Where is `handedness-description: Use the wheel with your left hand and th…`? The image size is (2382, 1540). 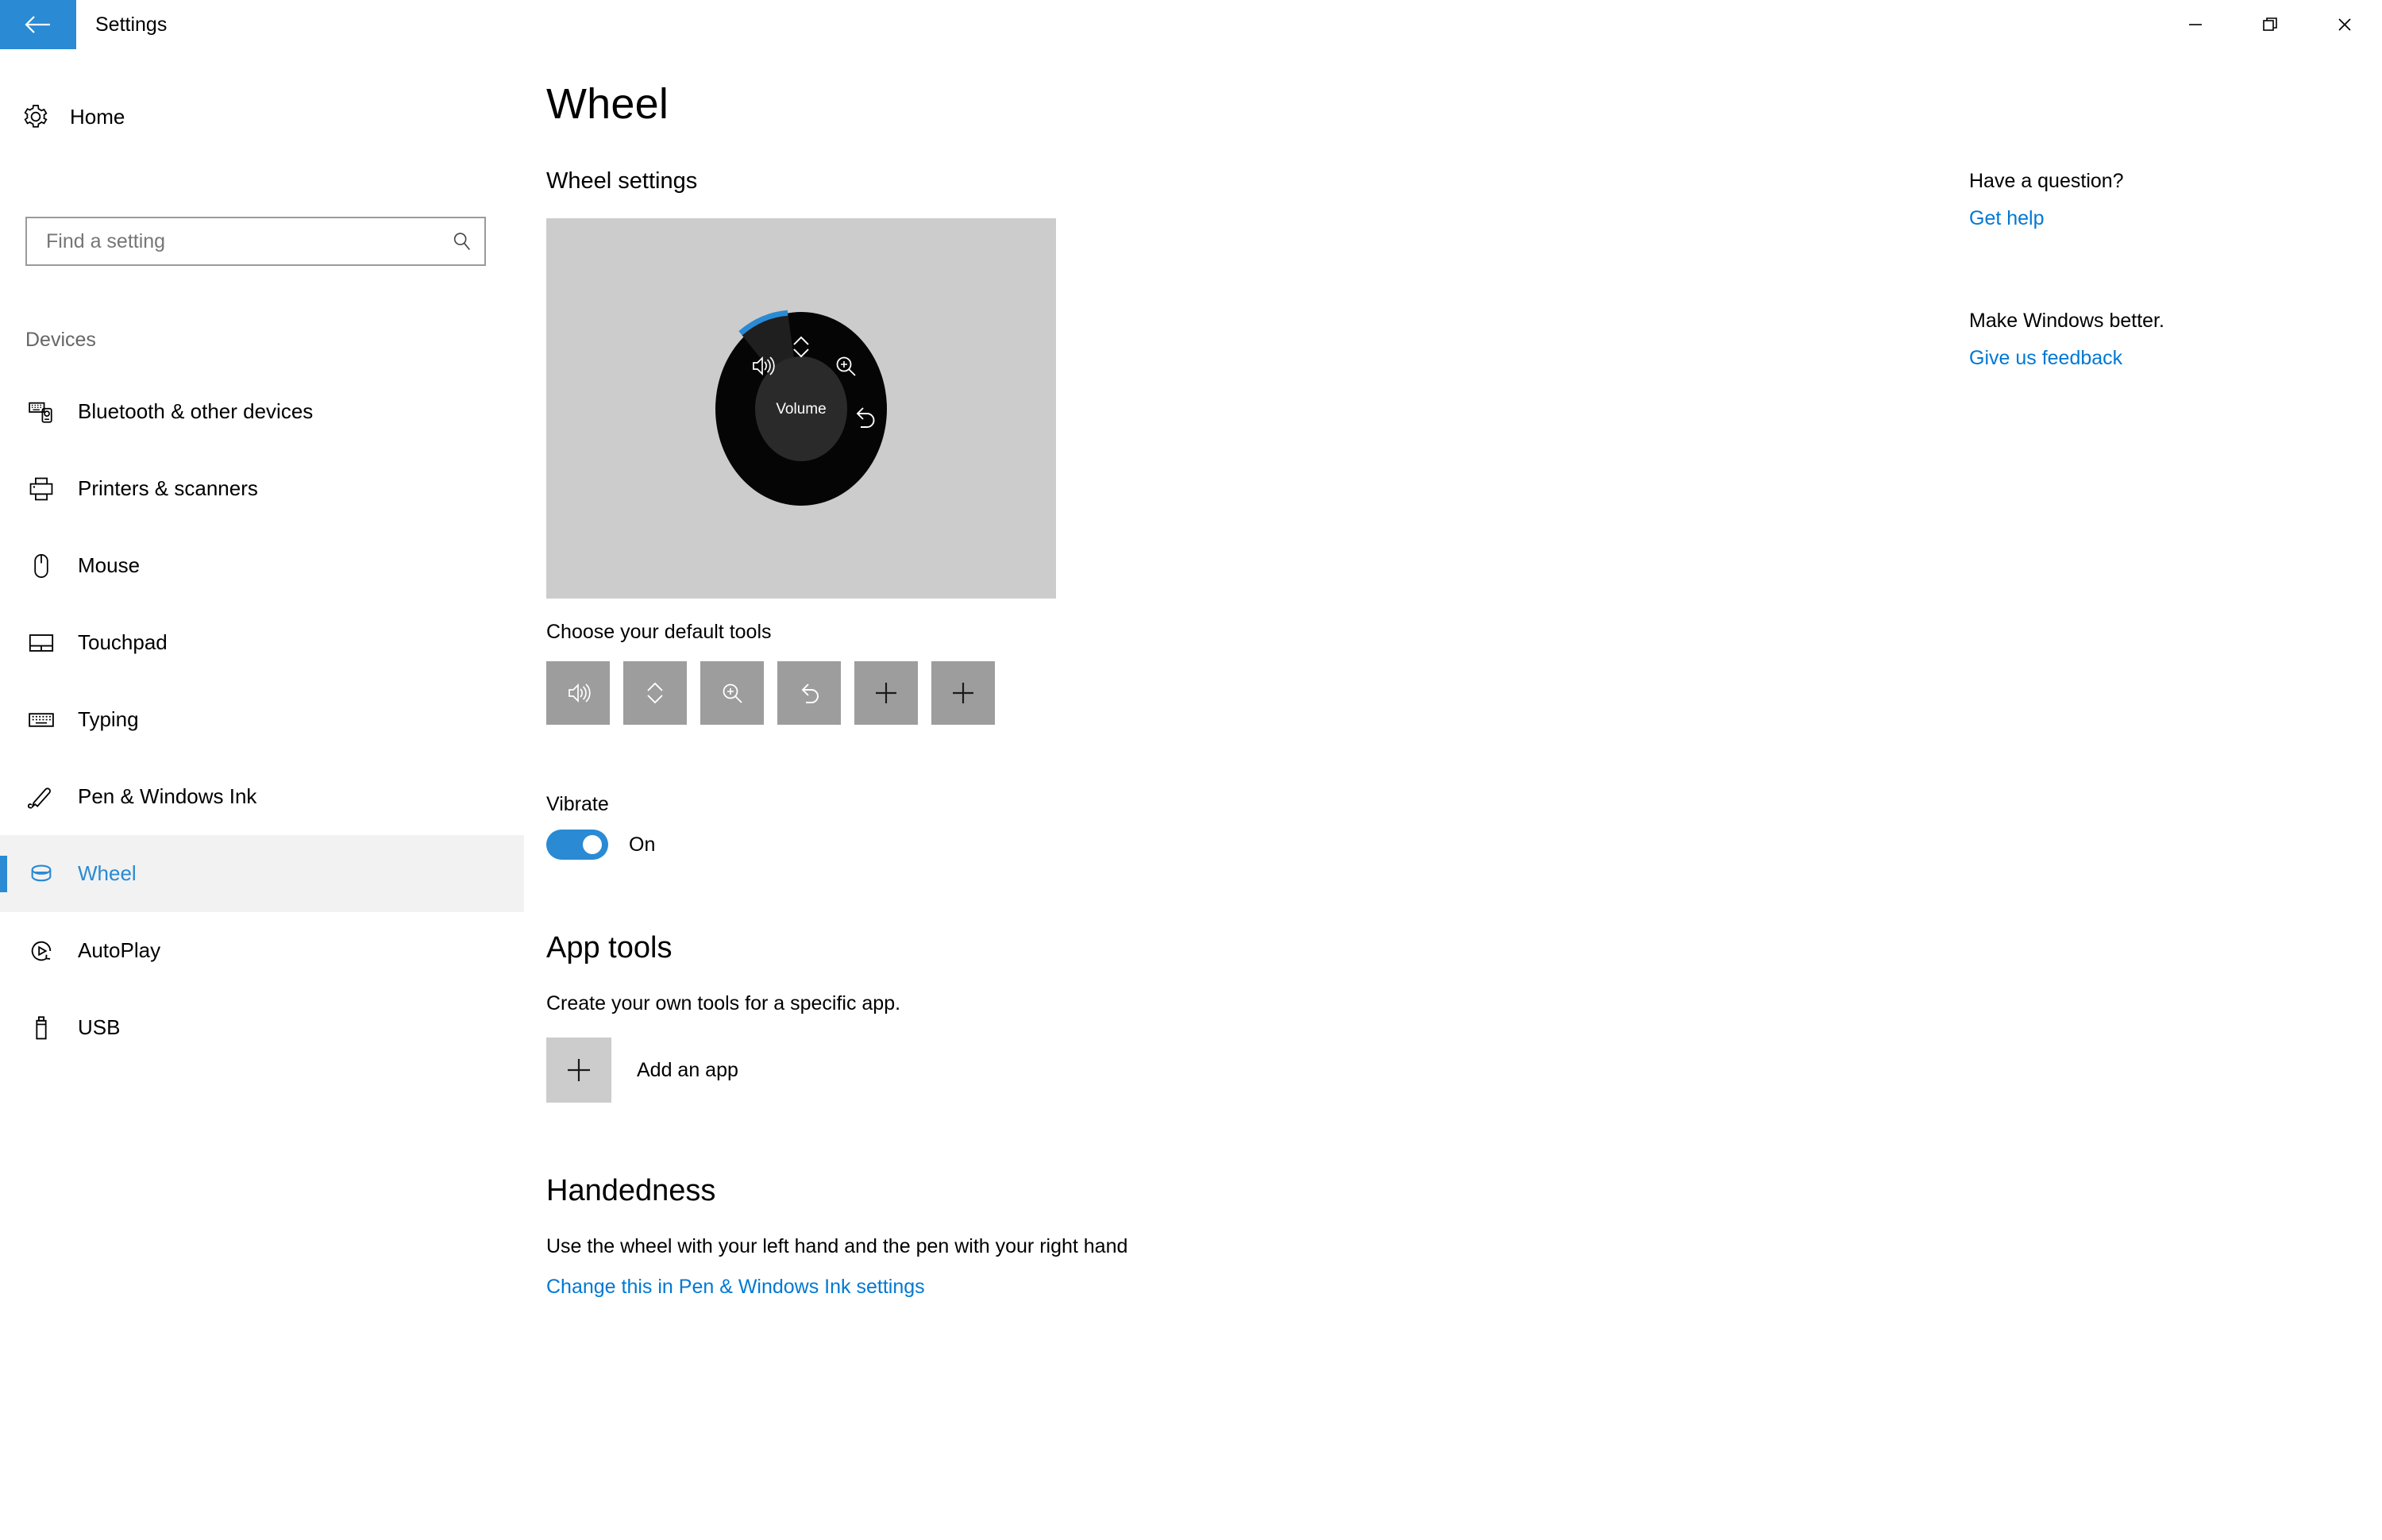 handedness-description: Use the wheel with your left hand and th… is located at coordinates (837, 1246).